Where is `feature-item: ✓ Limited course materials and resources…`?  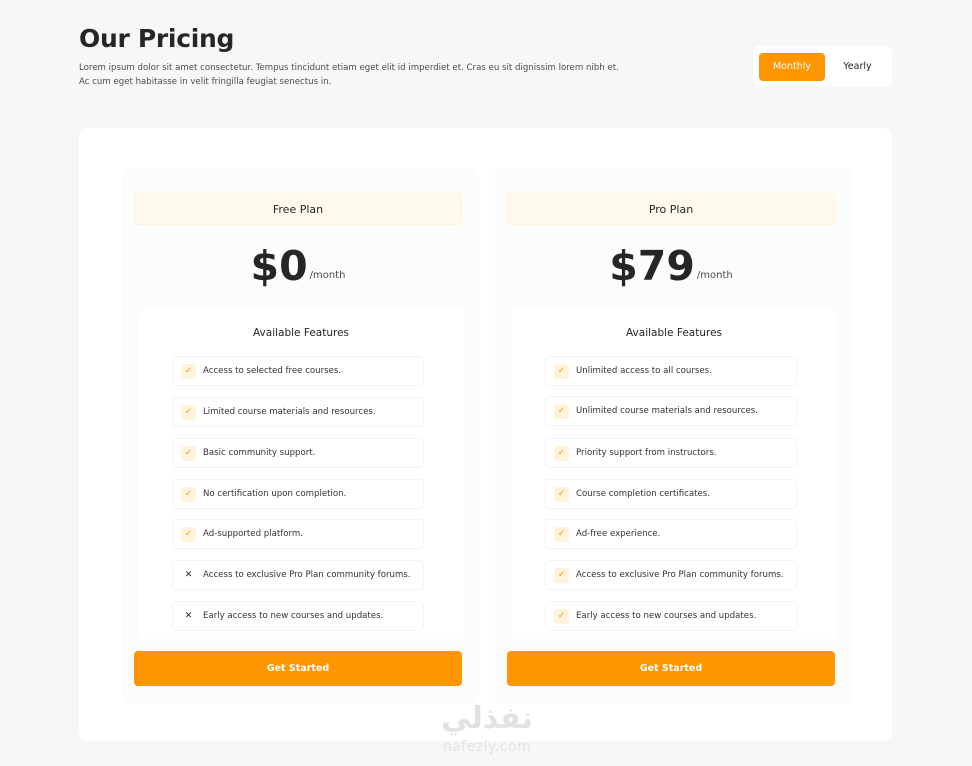 feature-item: ✓ Limited course materials and resources… is located at coordinates (298, 412).